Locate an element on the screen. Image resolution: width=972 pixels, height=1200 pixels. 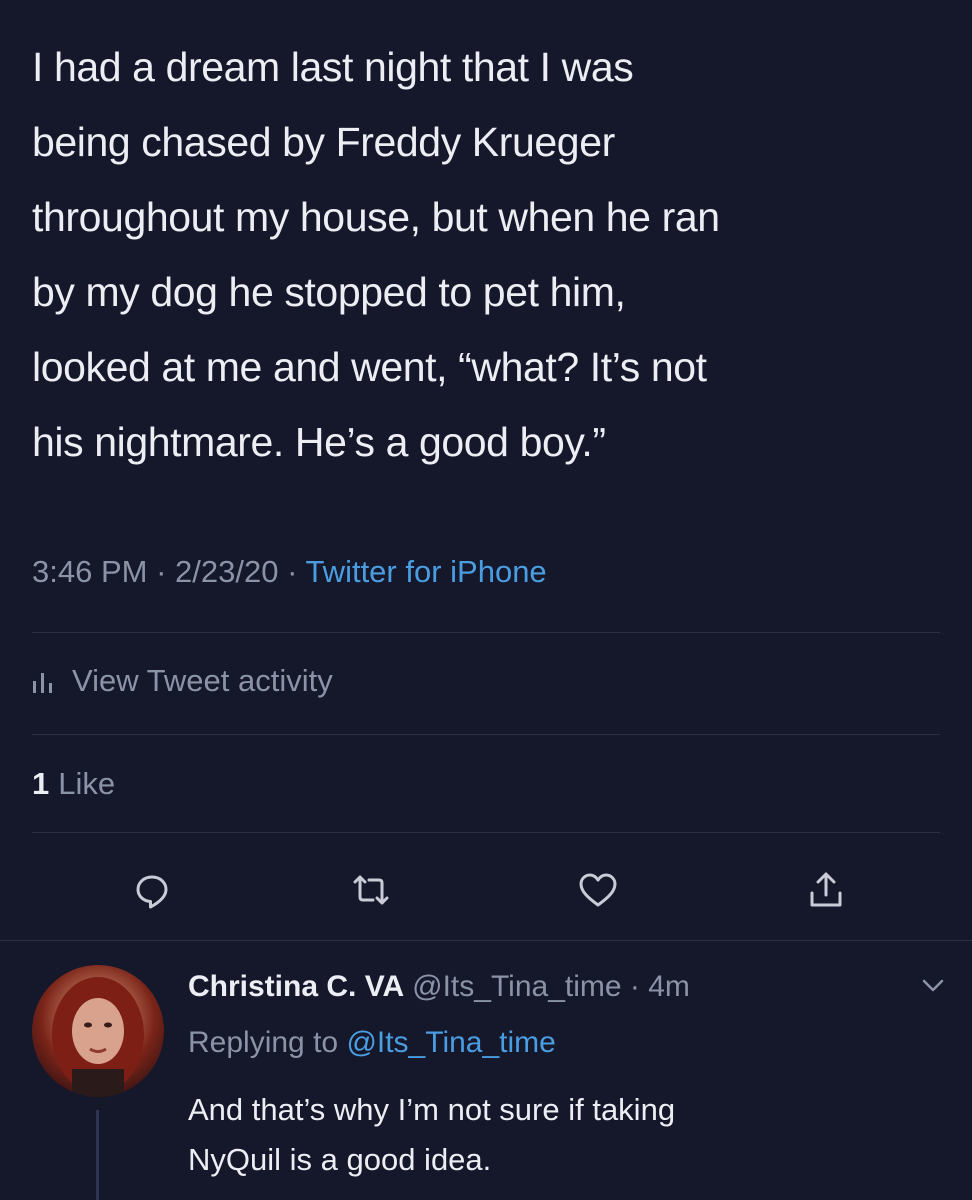
reply-icon is located at coordinates (152, 892).